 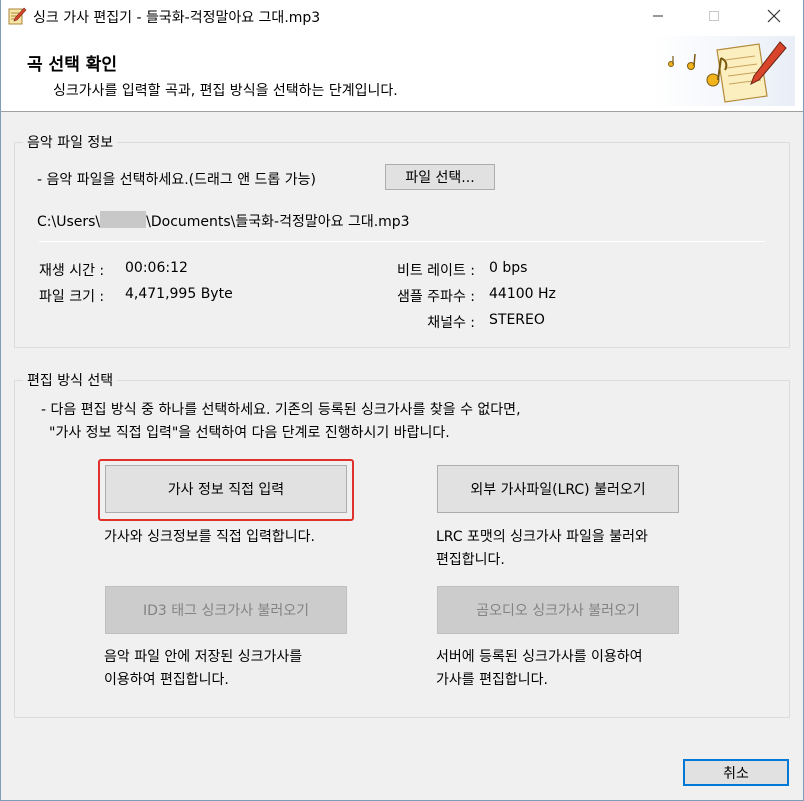 I want to click on maximize-icon, so click(x=714, y=16).